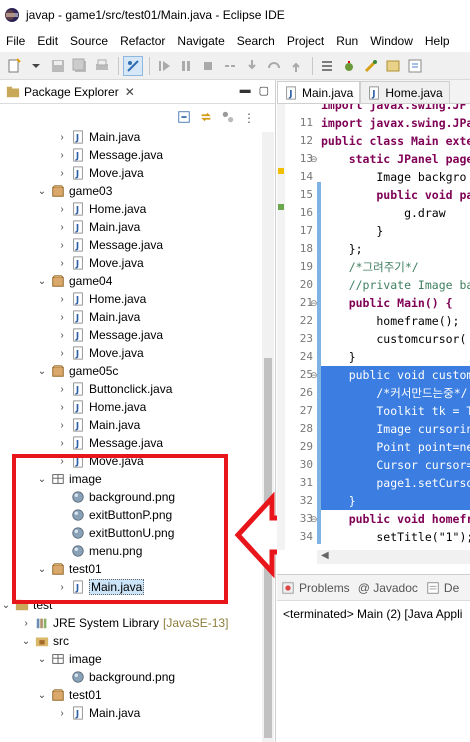 The height and width of the screenshot is (742, 470). What do you see at coordinates (395, 141) in the screenshot?
I see `code-line: public class Main exte` at bounding box center [395, 141].